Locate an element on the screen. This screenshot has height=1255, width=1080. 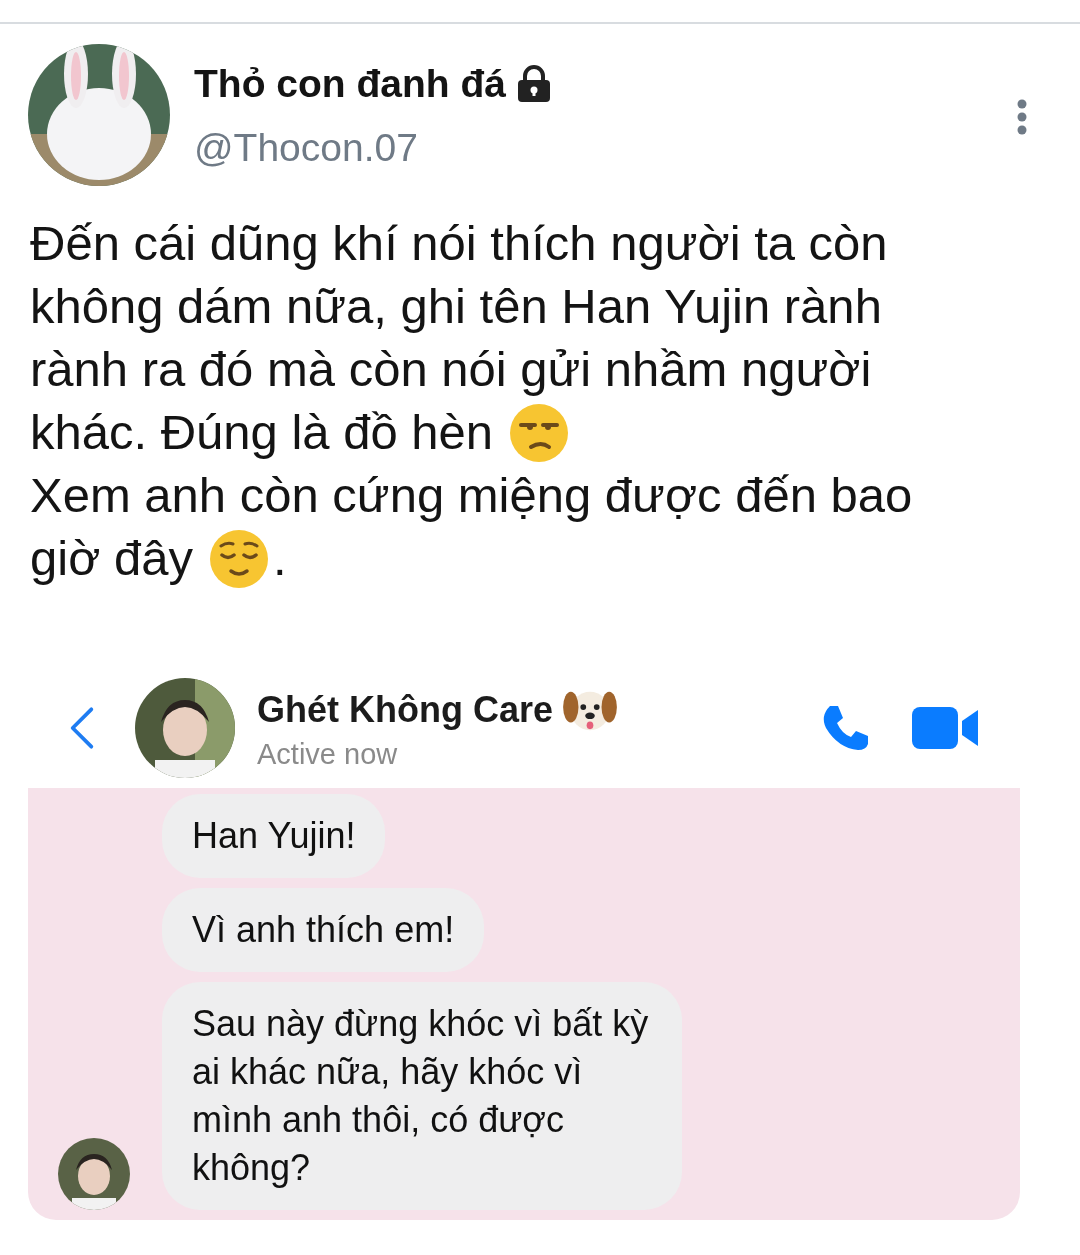
back-icon is located at coordinates (82, 728).